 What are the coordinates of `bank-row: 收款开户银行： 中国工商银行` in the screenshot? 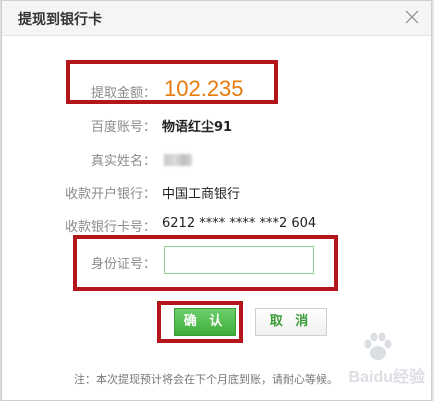 It's located at (216, 193).